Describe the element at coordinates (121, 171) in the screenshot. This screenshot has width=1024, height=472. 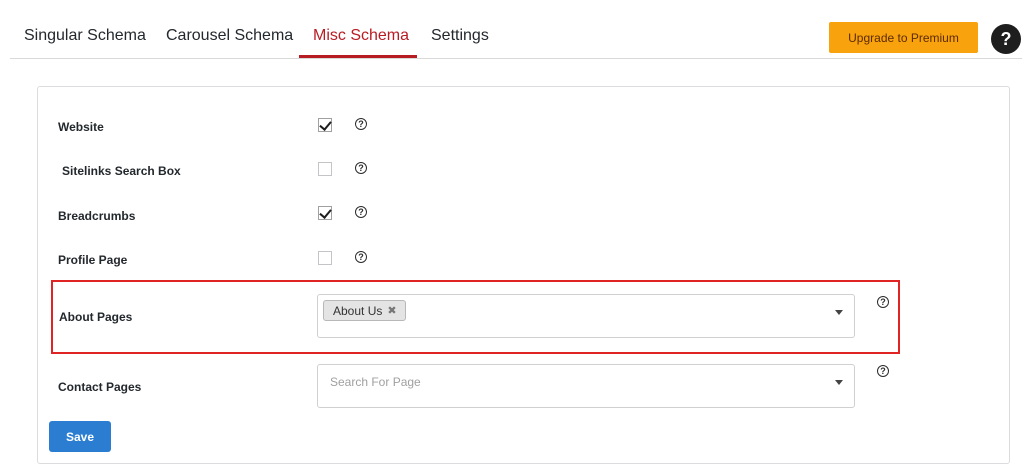
I see `sitelinks-search-box-label: Sitelinks Search Box` at that location.